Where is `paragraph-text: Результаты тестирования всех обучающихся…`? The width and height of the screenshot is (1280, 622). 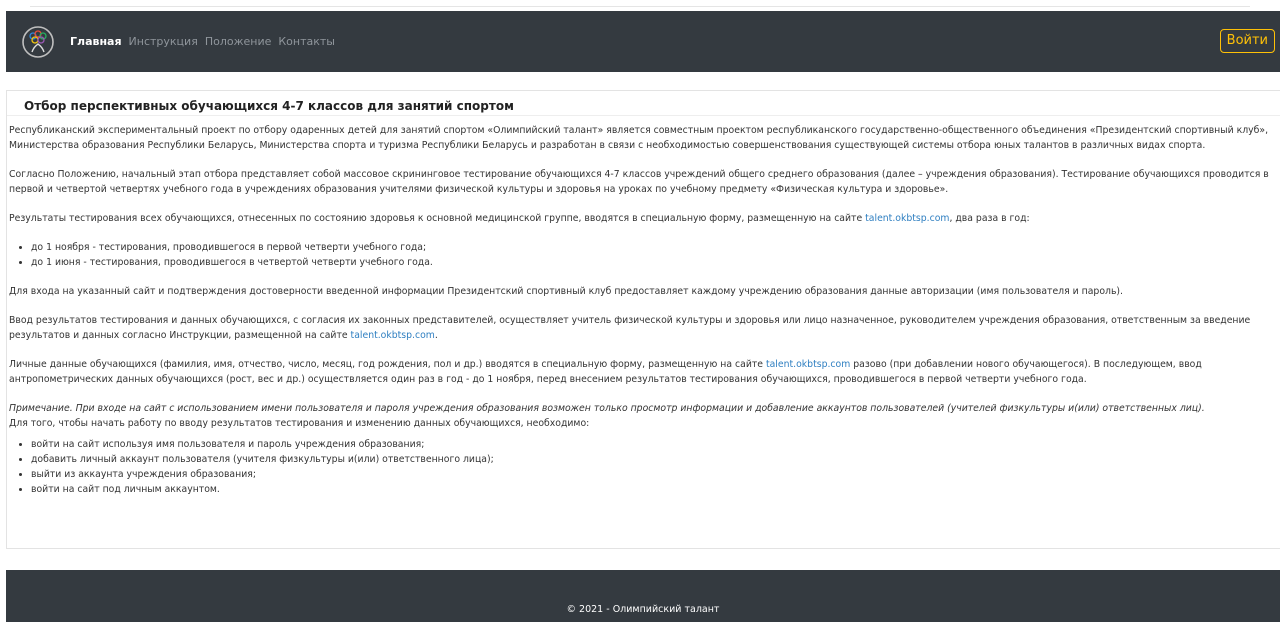
paragraph-text: Результаты тестирования всех обучающихся… is located at coordinates (437, 218).